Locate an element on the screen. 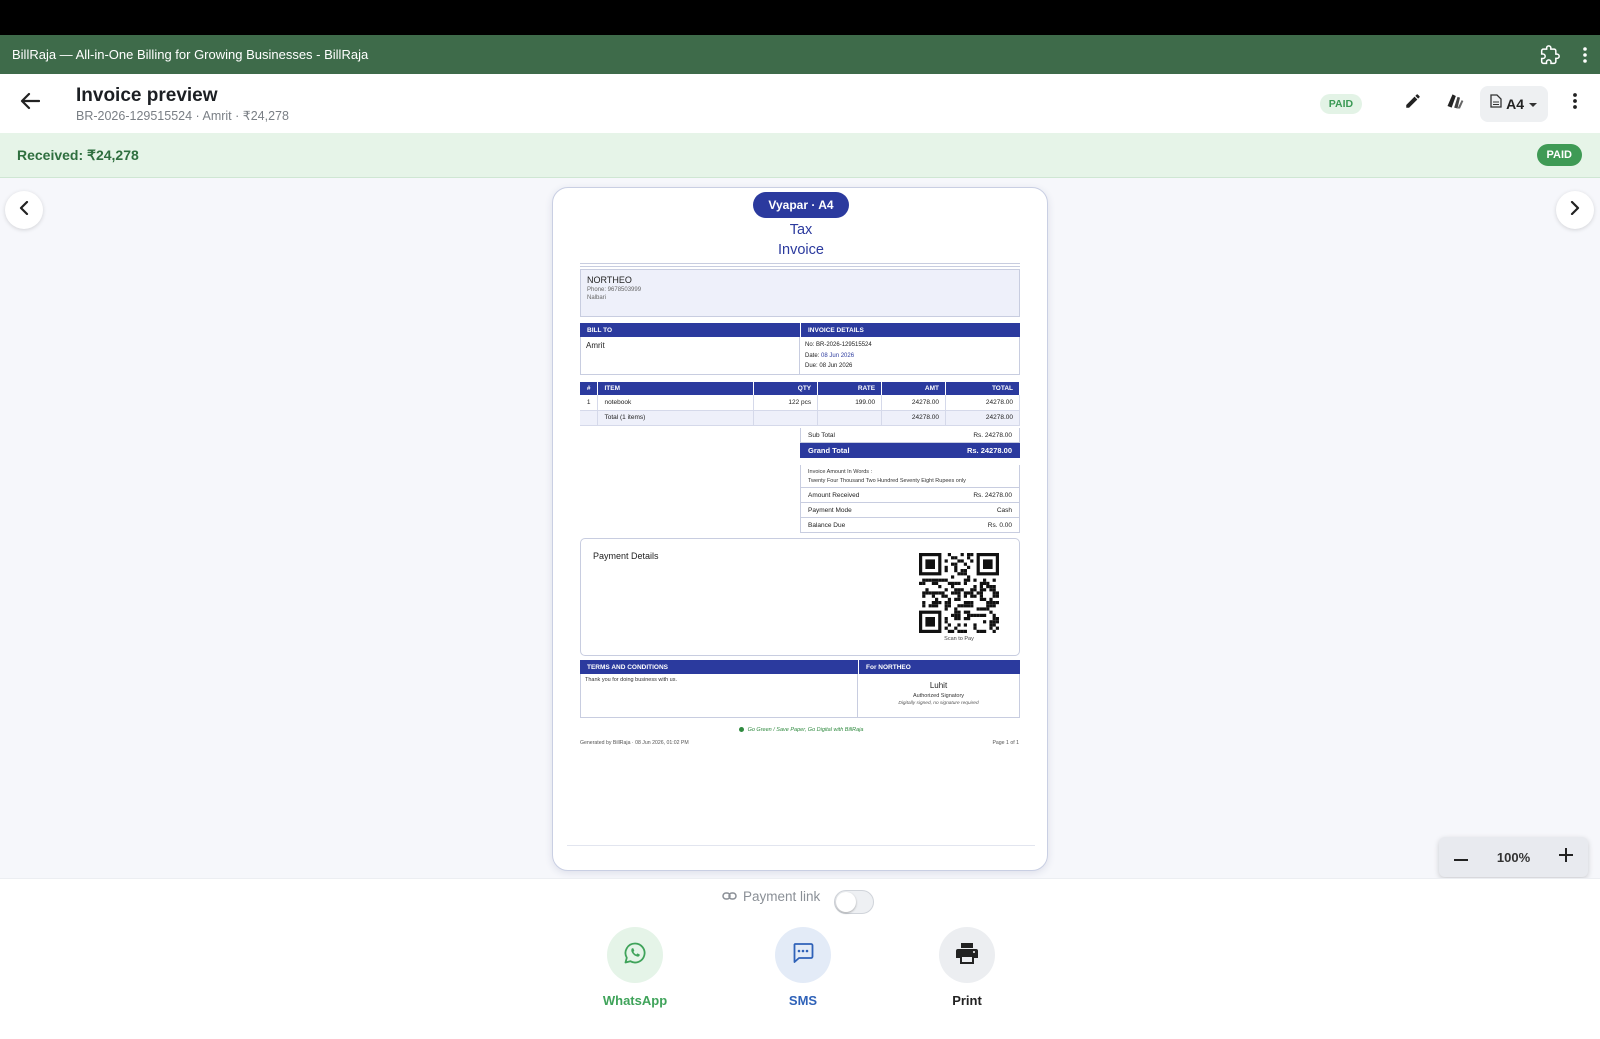 This screenshot has width=1600, height=1039. printer-icon is located at coordinates (967, 955).